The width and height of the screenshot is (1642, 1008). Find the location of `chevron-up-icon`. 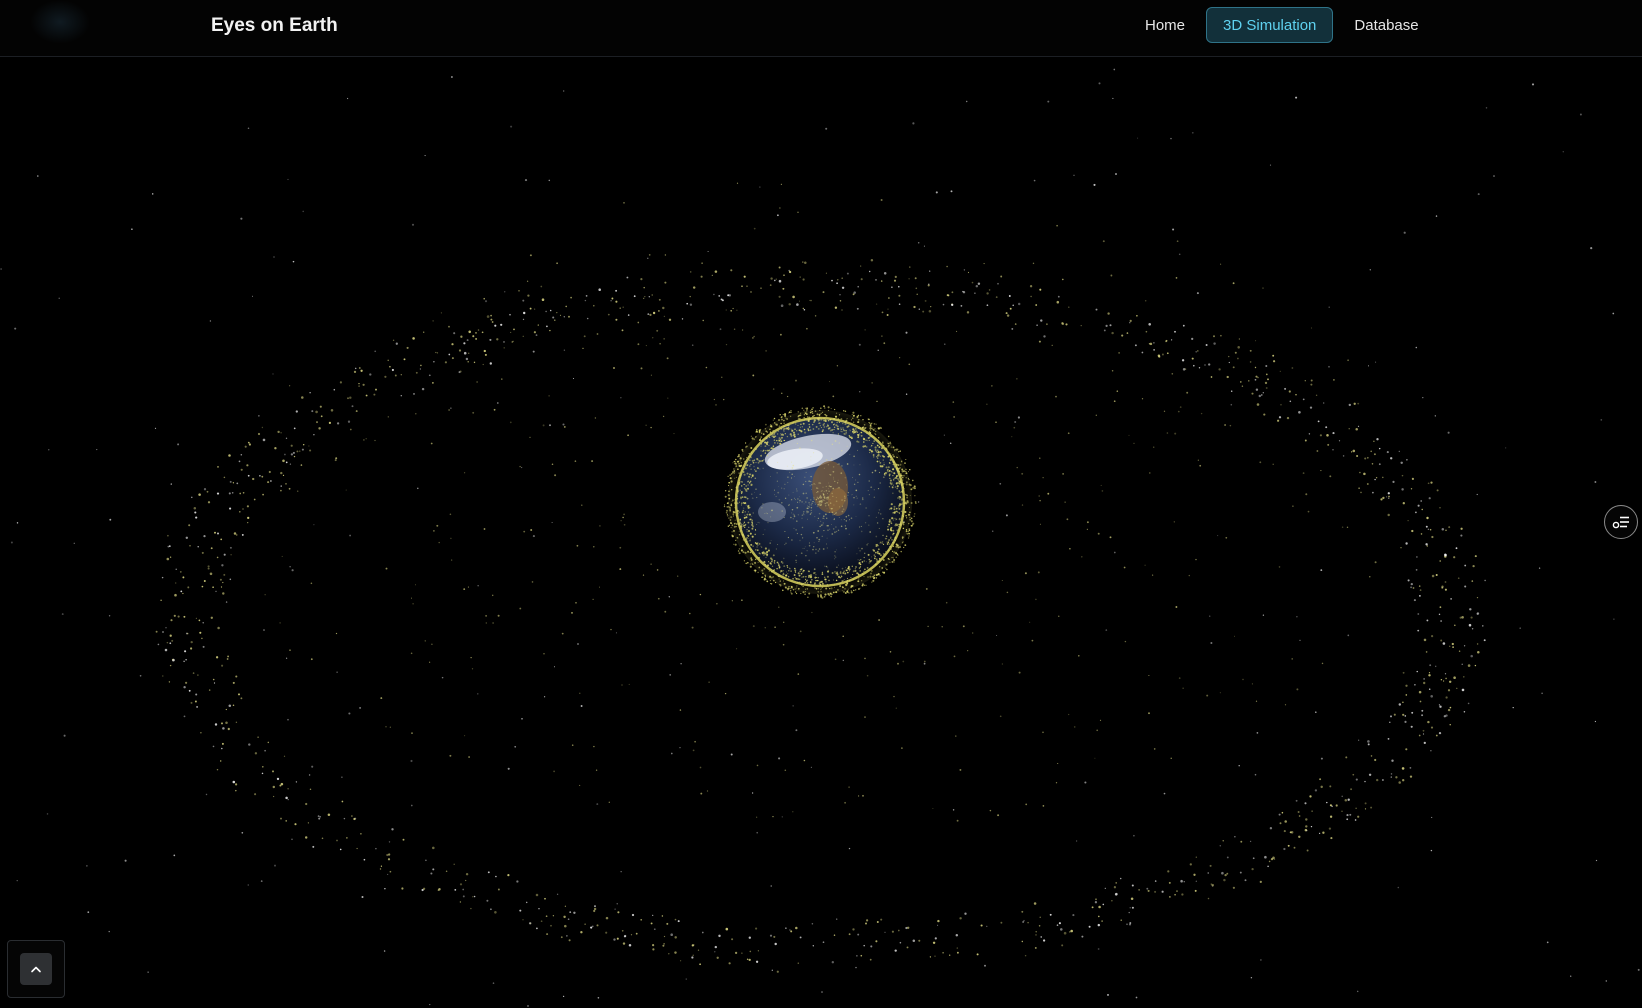

chevron-up-icon is located at coordinates (36, 969).